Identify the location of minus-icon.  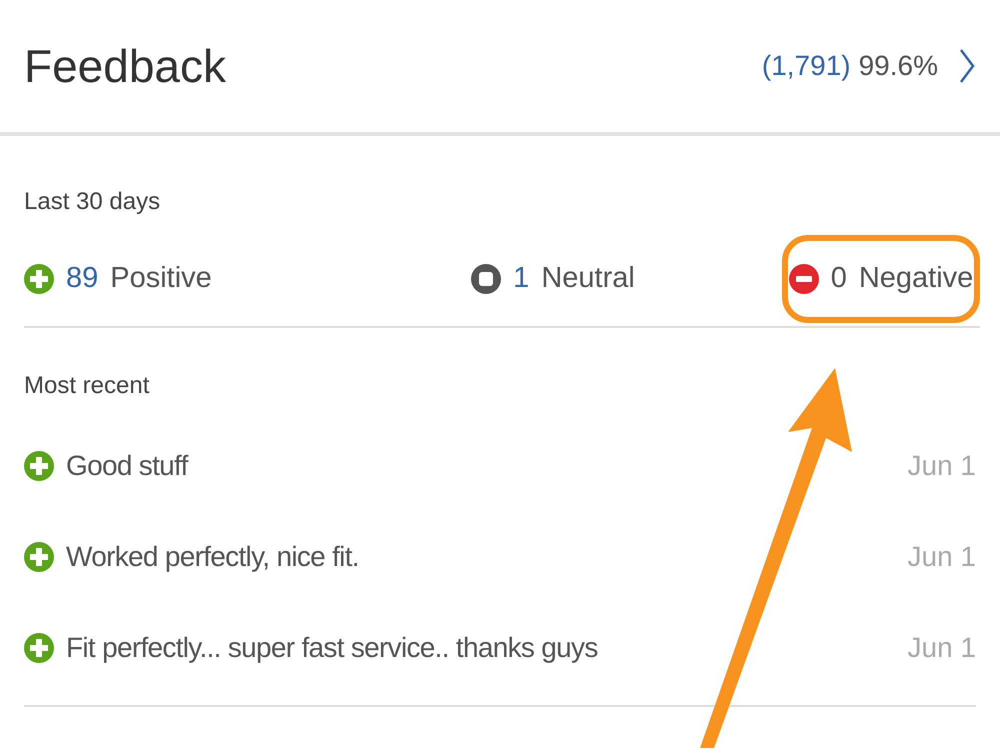
(803, 279).